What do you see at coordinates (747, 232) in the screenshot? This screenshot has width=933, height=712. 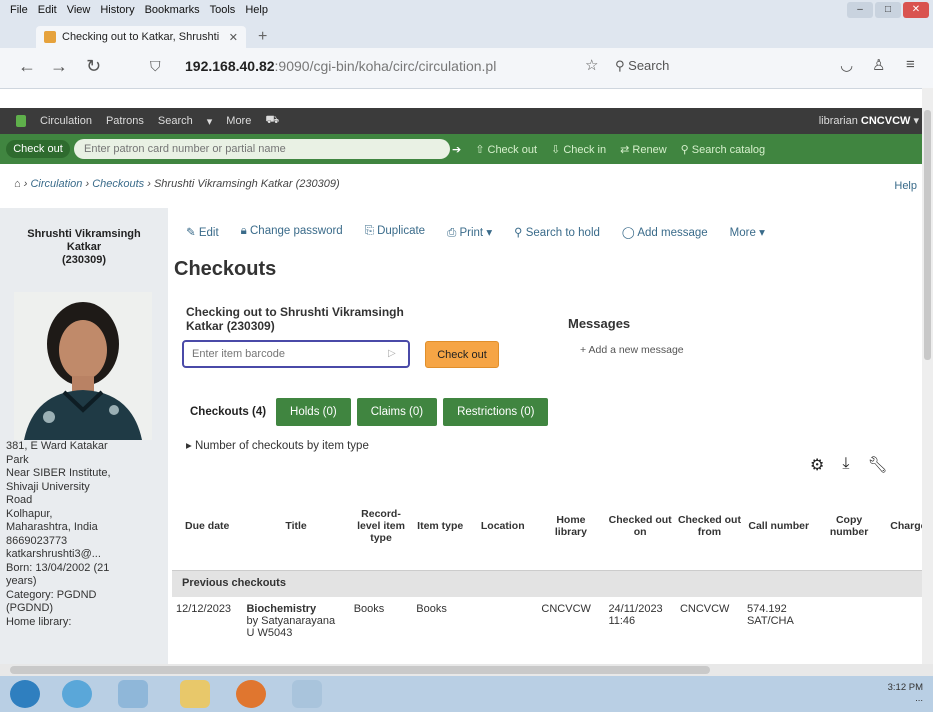 I see `more-button: More ▾` at bounding box center [747, 232].